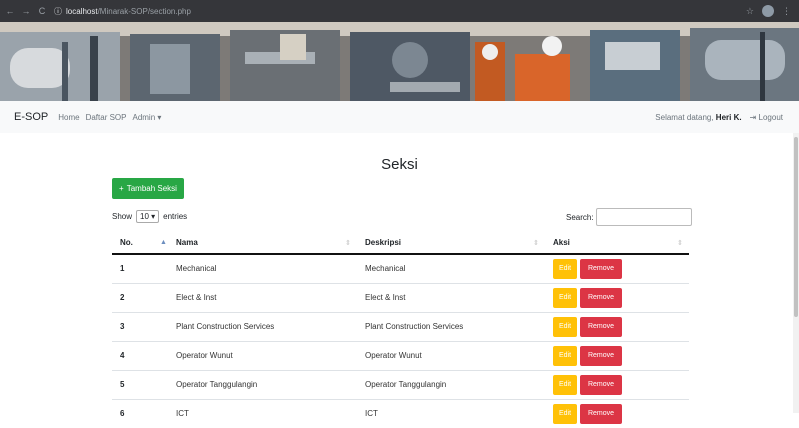 The width and height of the screenshot is (799, 428). Describe the element at coordinates (617, 243) in the screenshot. I see `header-aksi: Aksi ⇕` at that location.